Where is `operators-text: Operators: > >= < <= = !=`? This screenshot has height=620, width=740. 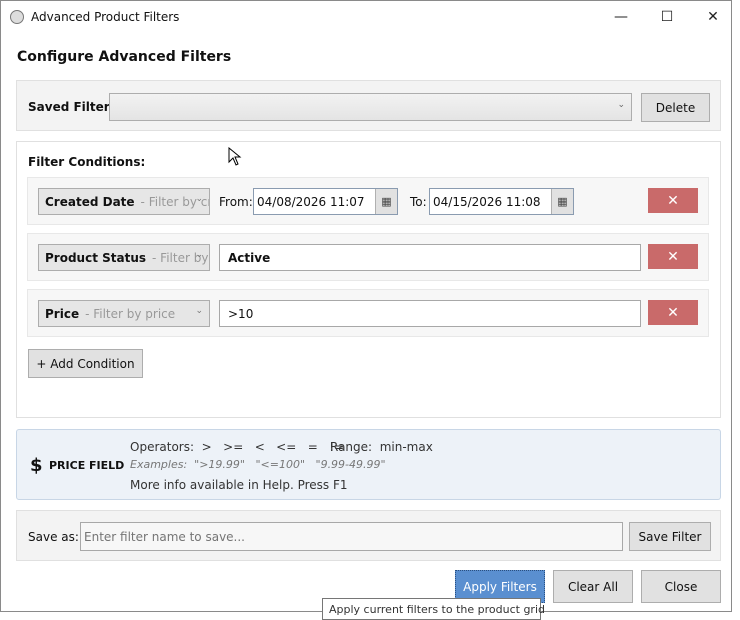 operators-text: Operators: > >= < <= = != is located at coordinates (237, 447).